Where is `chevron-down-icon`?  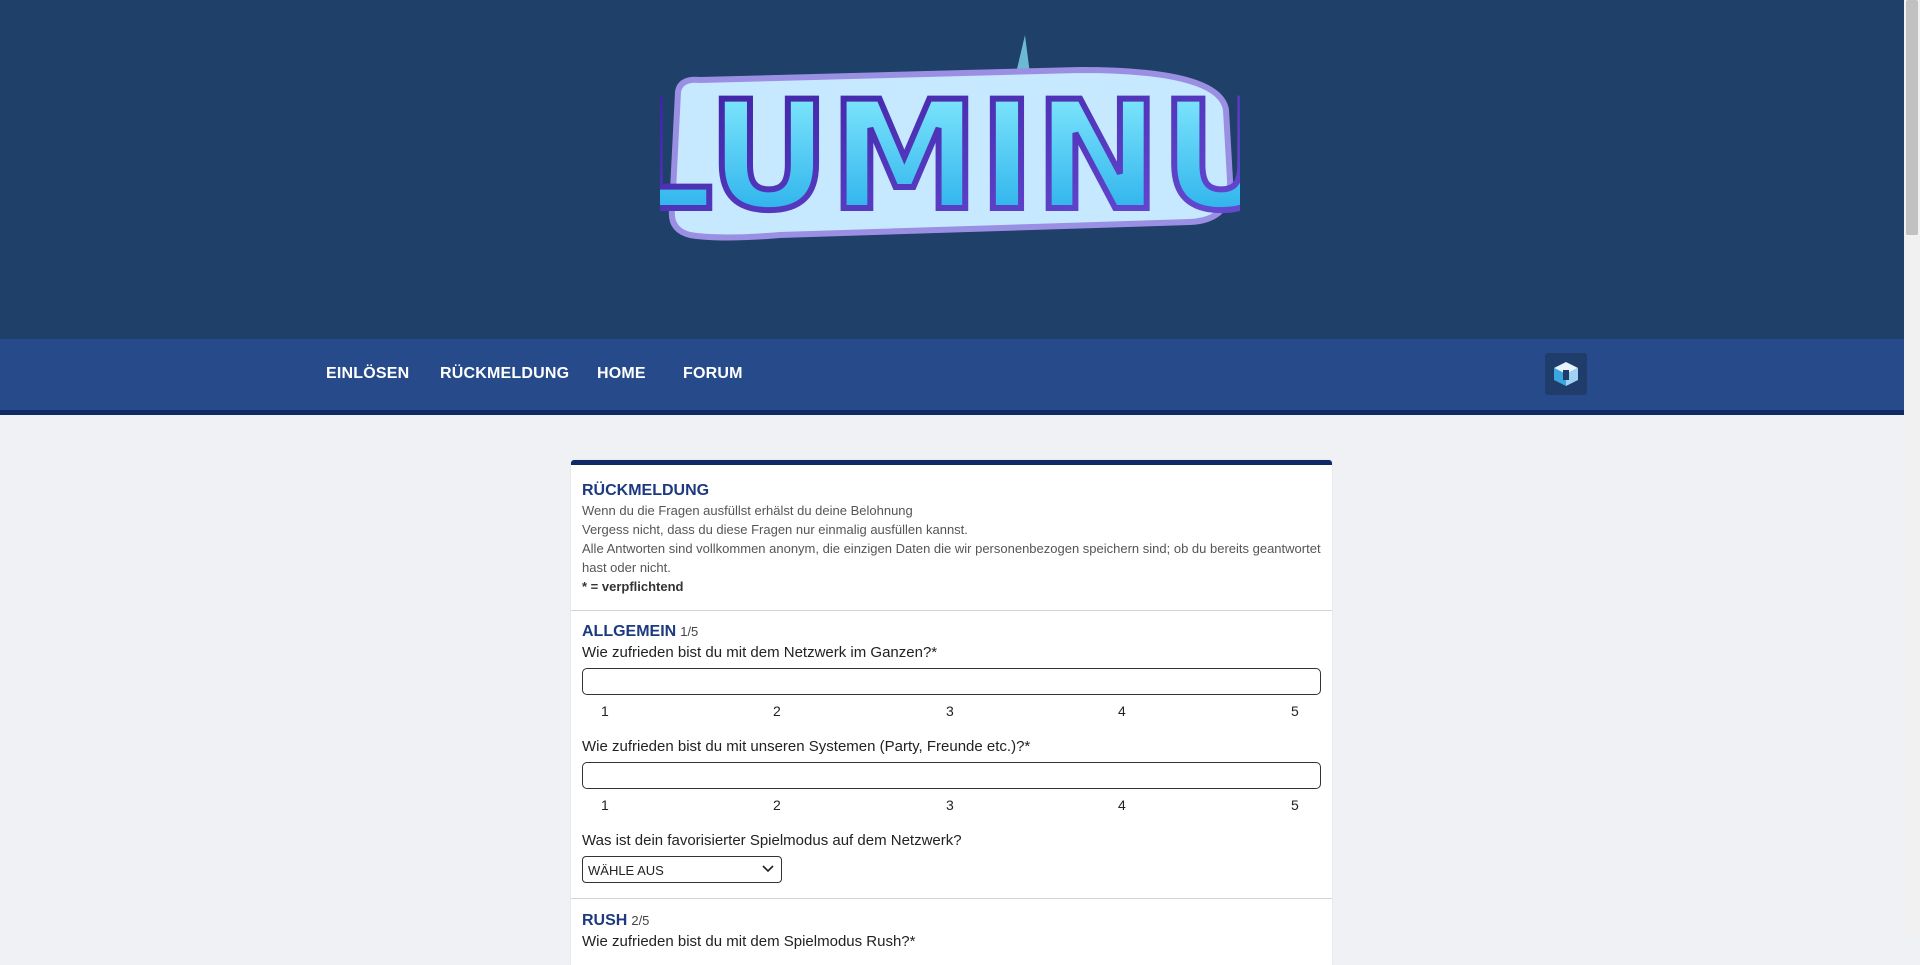
chevron-down-icon is located at coordinates (768, 869).